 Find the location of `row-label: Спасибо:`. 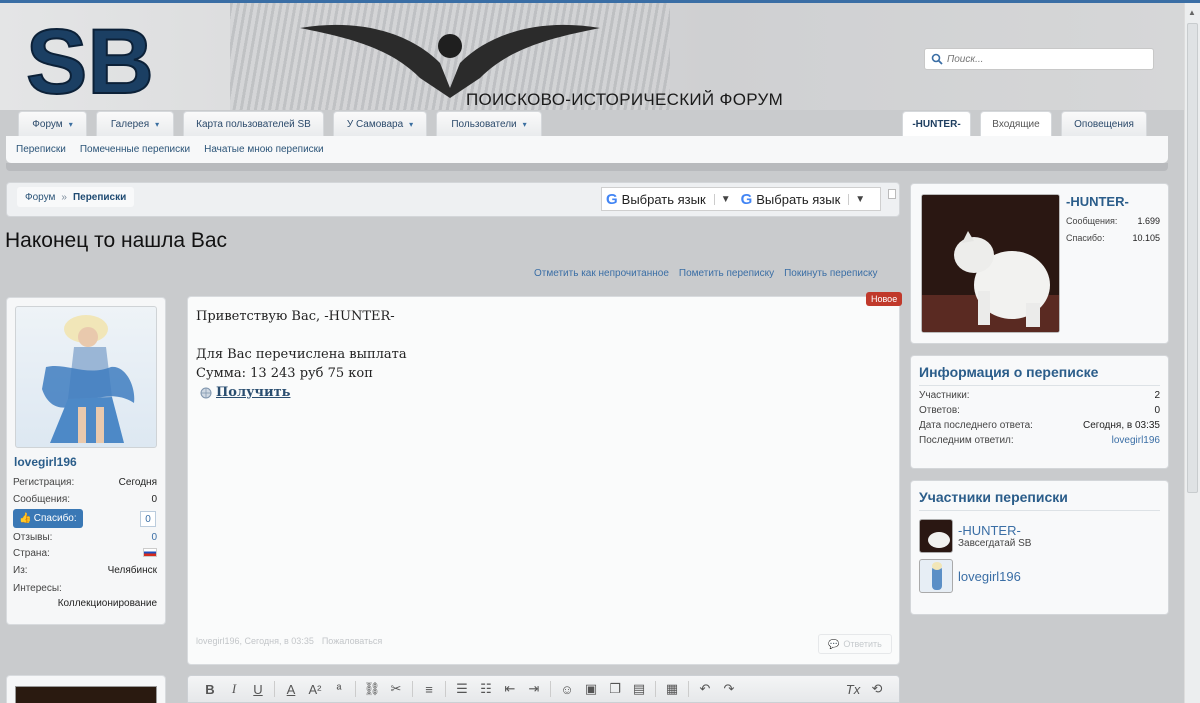

row-label: Спасибо: is located at coordinates (1085, 238).